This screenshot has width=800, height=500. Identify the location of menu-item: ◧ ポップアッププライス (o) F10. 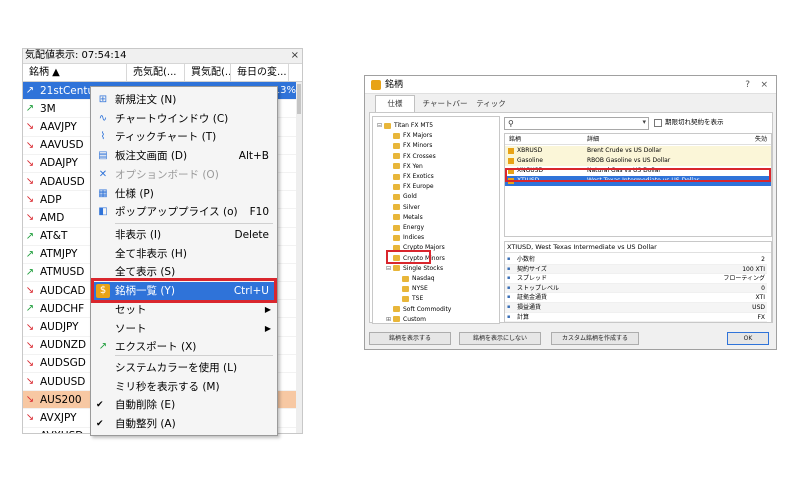
(184, 212).